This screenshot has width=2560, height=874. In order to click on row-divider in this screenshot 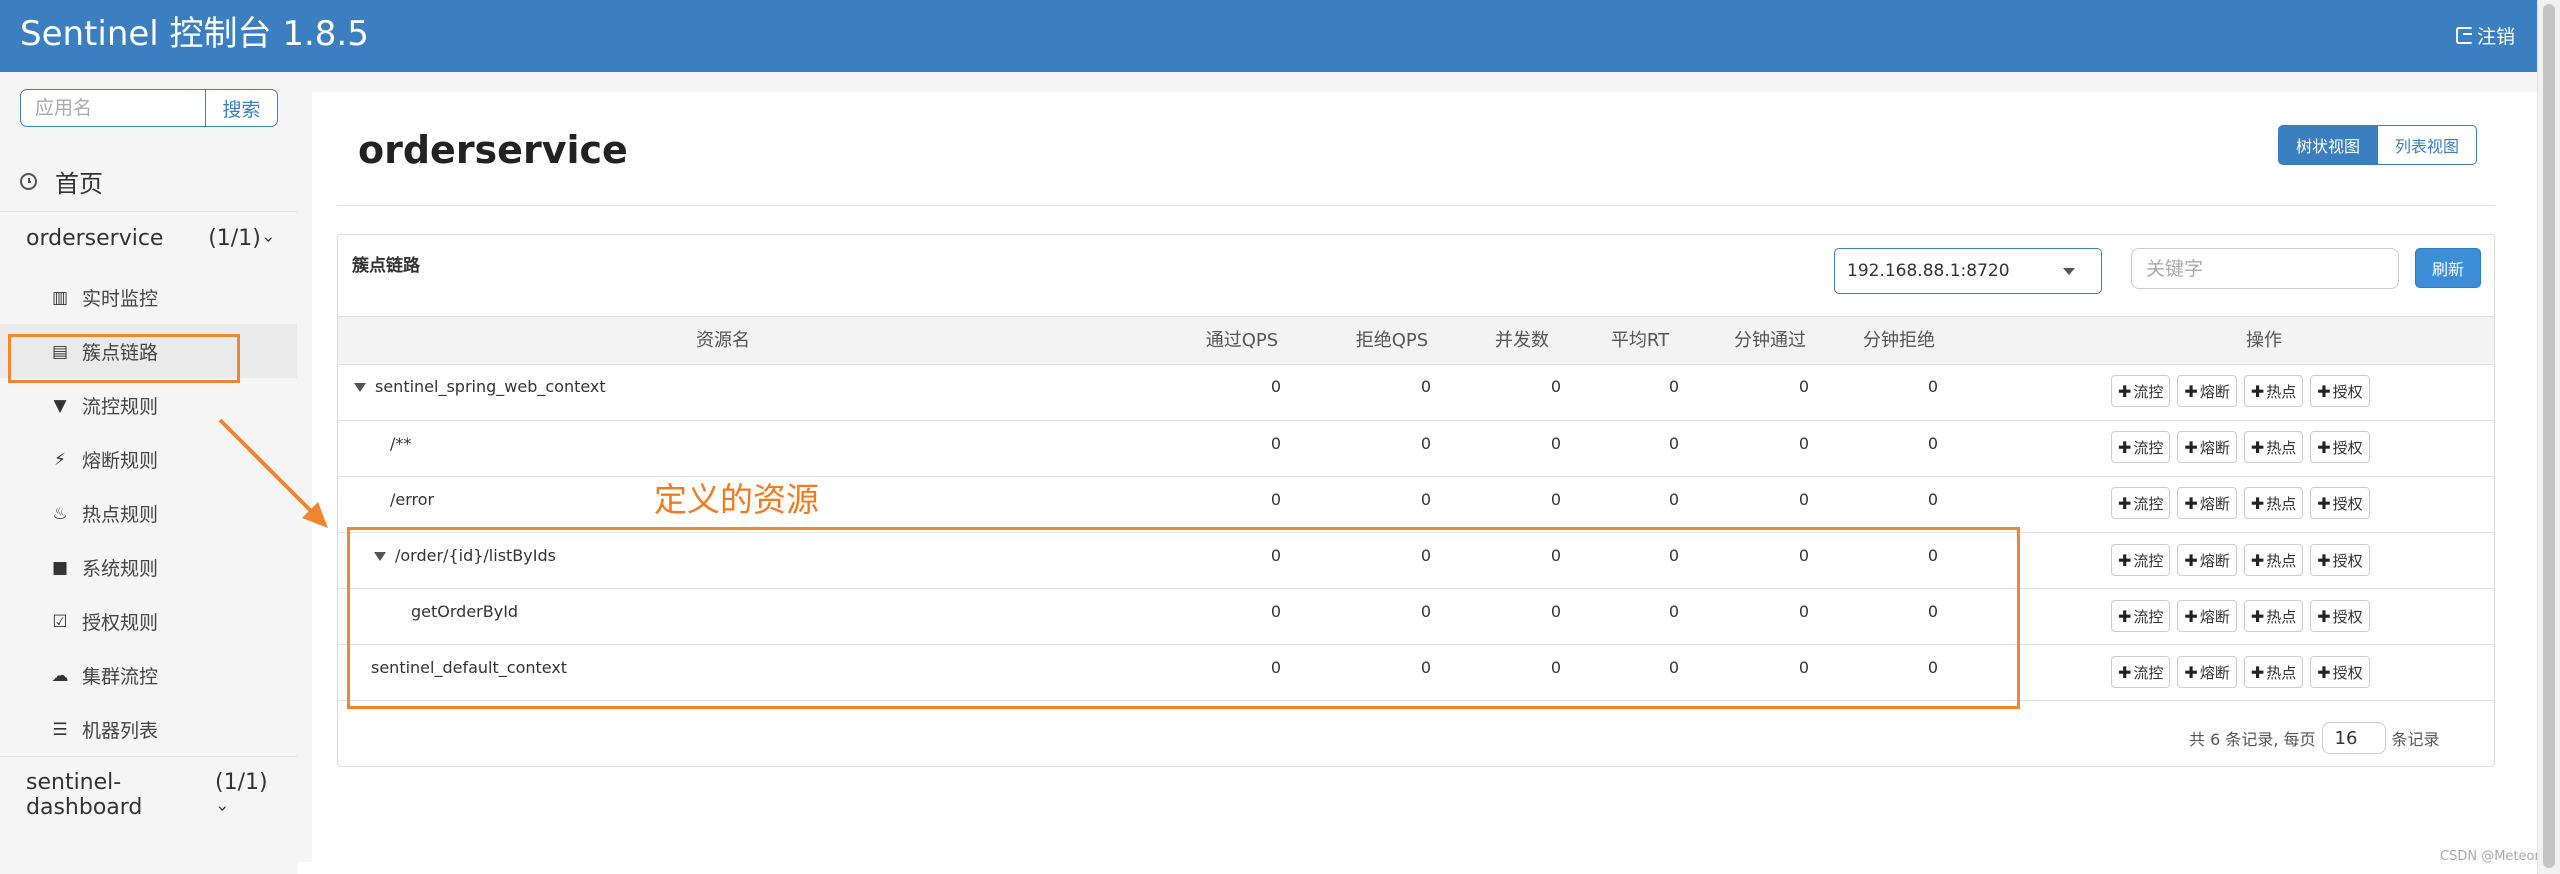, I will do `click(1416, 420)`.